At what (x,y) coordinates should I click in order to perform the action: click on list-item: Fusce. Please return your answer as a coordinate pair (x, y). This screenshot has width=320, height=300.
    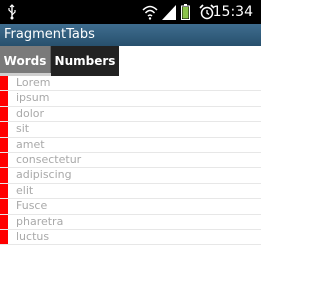
    Looking at the image, I should click on (130, 207).